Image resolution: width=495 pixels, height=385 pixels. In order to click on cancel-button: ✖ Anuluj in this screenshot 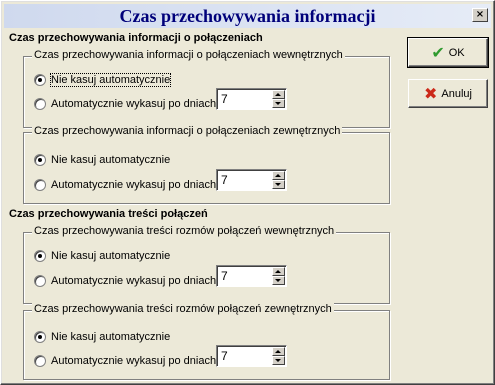, I will do `click(448, 93)`.